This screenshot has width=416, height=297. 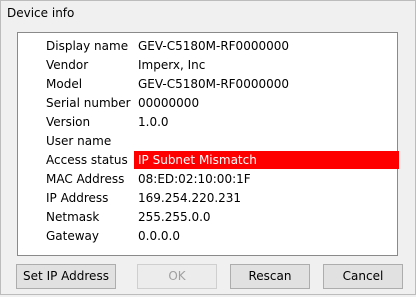 What do you see at coordinates (87, 46) in the screenshot?
I see `field-label: Display name` at bounding box center [87, 46].